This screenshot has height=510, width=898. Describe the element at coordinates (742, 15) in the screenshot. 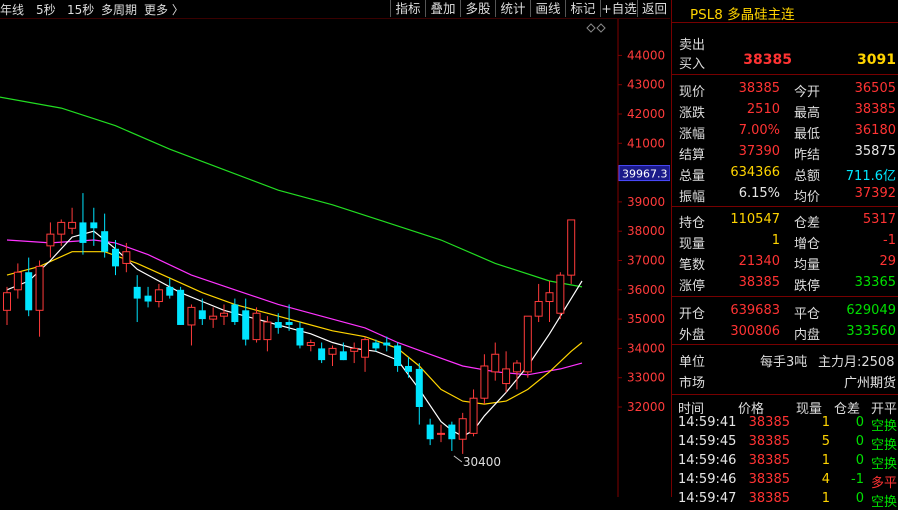

I see `instrument-title: PSL8 多晶硅主连` at that location.